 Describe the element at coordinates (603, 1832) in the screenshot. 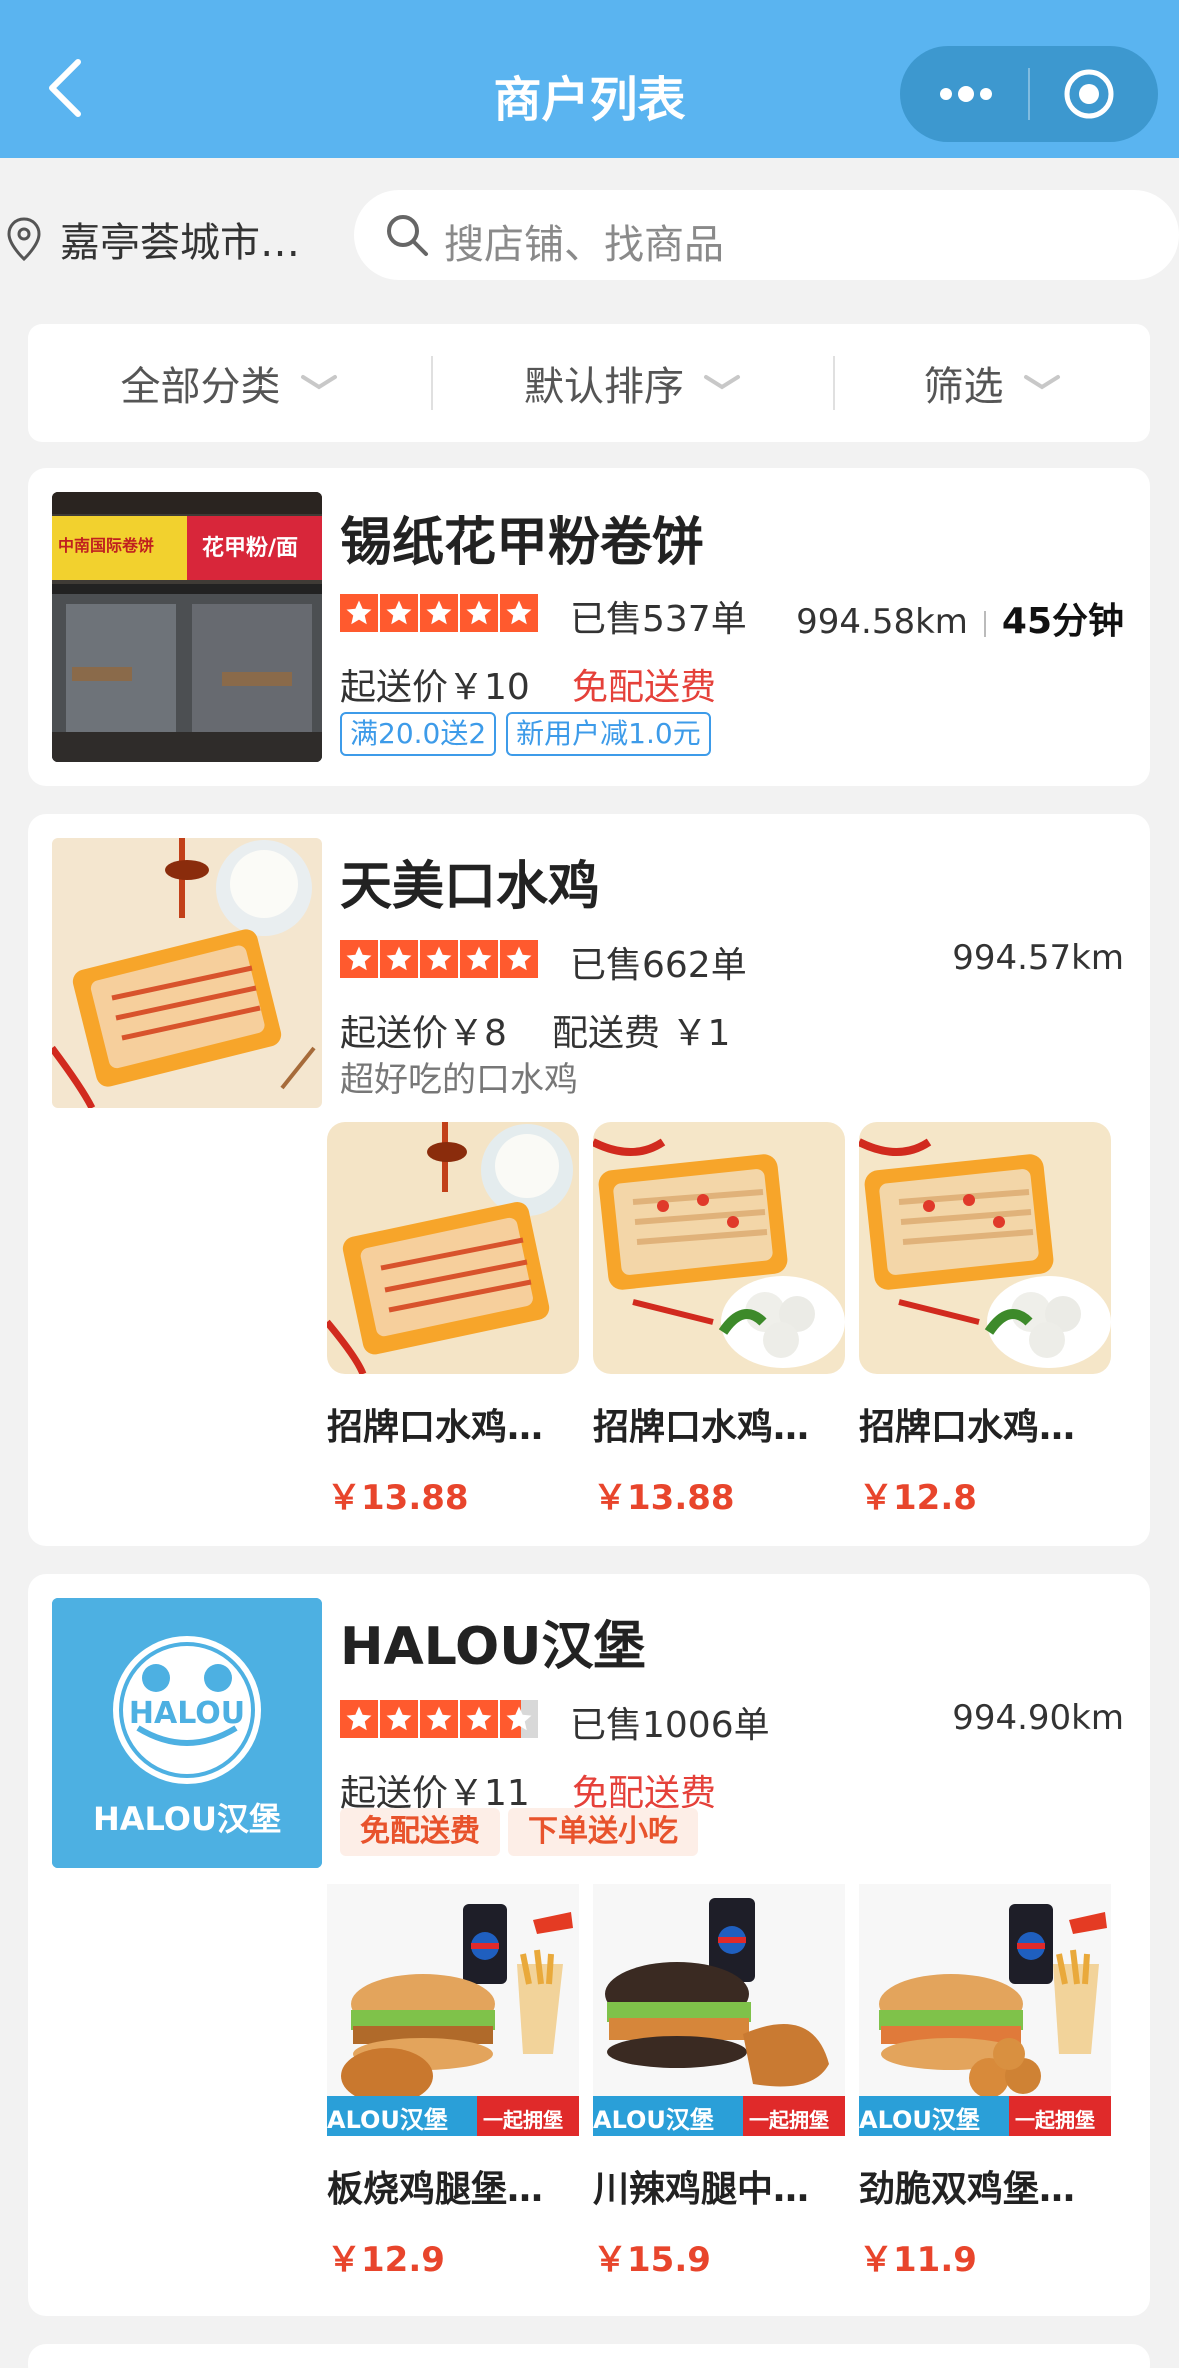

I see `promo-tag: 下单送小吃` at that location.